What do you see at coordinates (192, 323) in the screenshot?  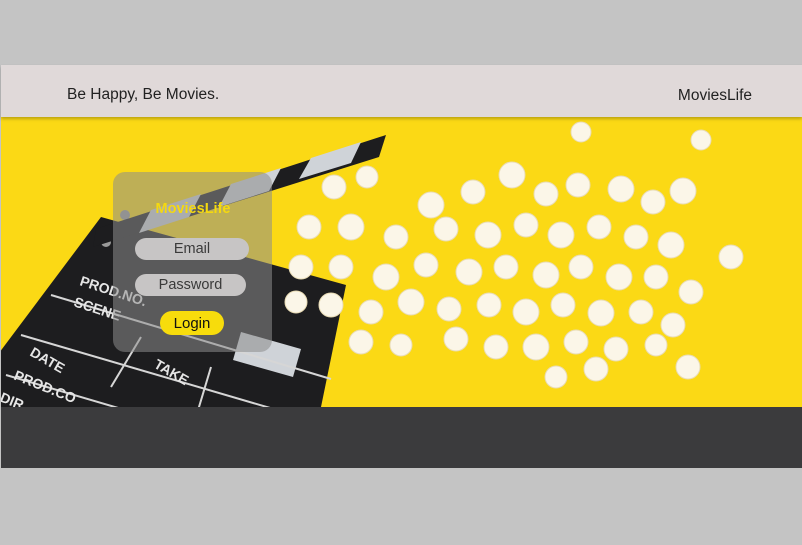 I see `login-button: Login` at bounding box center [192, 323].